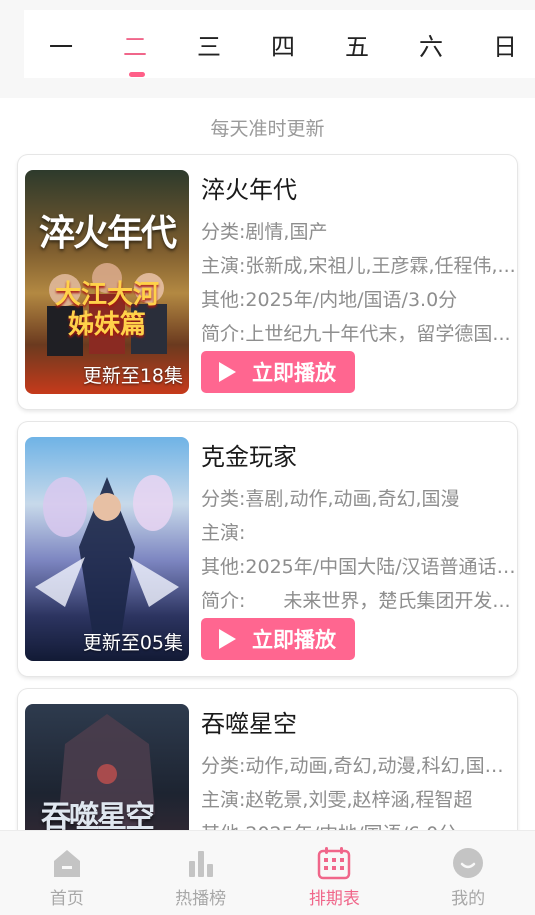  What do you see at coordinates (356, 457) in the screenshot?
I see `show-title: 克金玩家` at bounding box center [356, 457].